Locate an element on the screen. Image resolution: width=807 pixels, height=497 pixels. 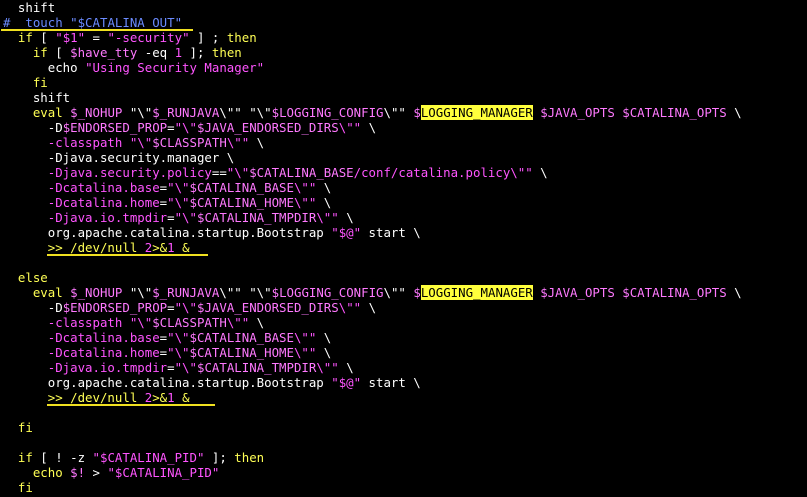
code-token: "$CATALINA_PID" is located at coordinates (148, 457).